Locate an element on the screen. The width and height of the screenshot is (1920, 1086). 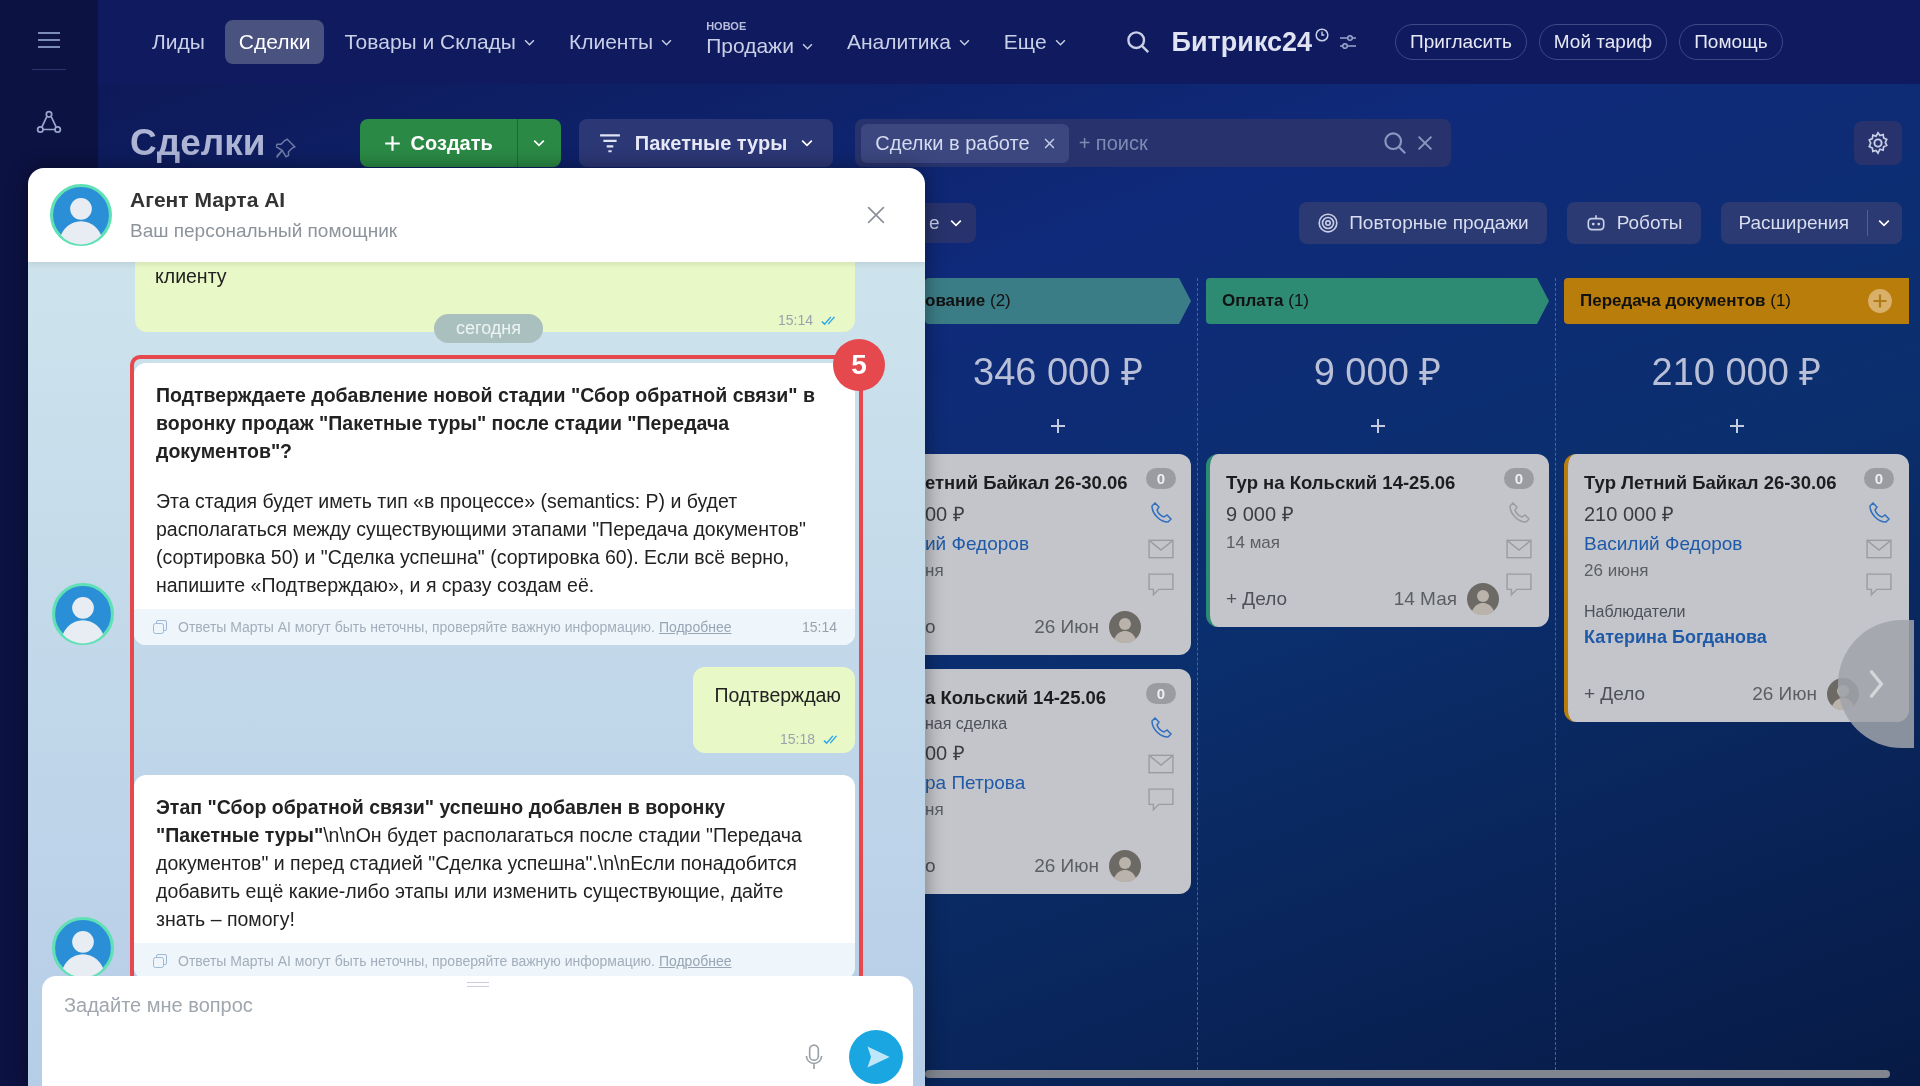
message-text: Подтверждаете добавление новой стадии "Сбор обратной связи" в воронку продаж "Пакетные туры" после стадии "Передача документов"? is located at coordinates (486, 423).